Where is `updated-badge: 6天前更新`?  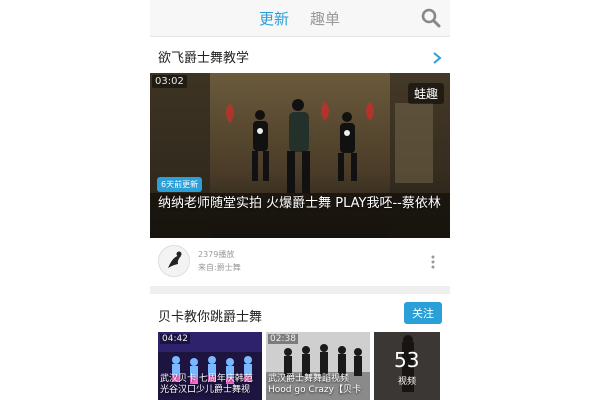
updated-badge: 6天前更新 is located at coordinates (180, 184).